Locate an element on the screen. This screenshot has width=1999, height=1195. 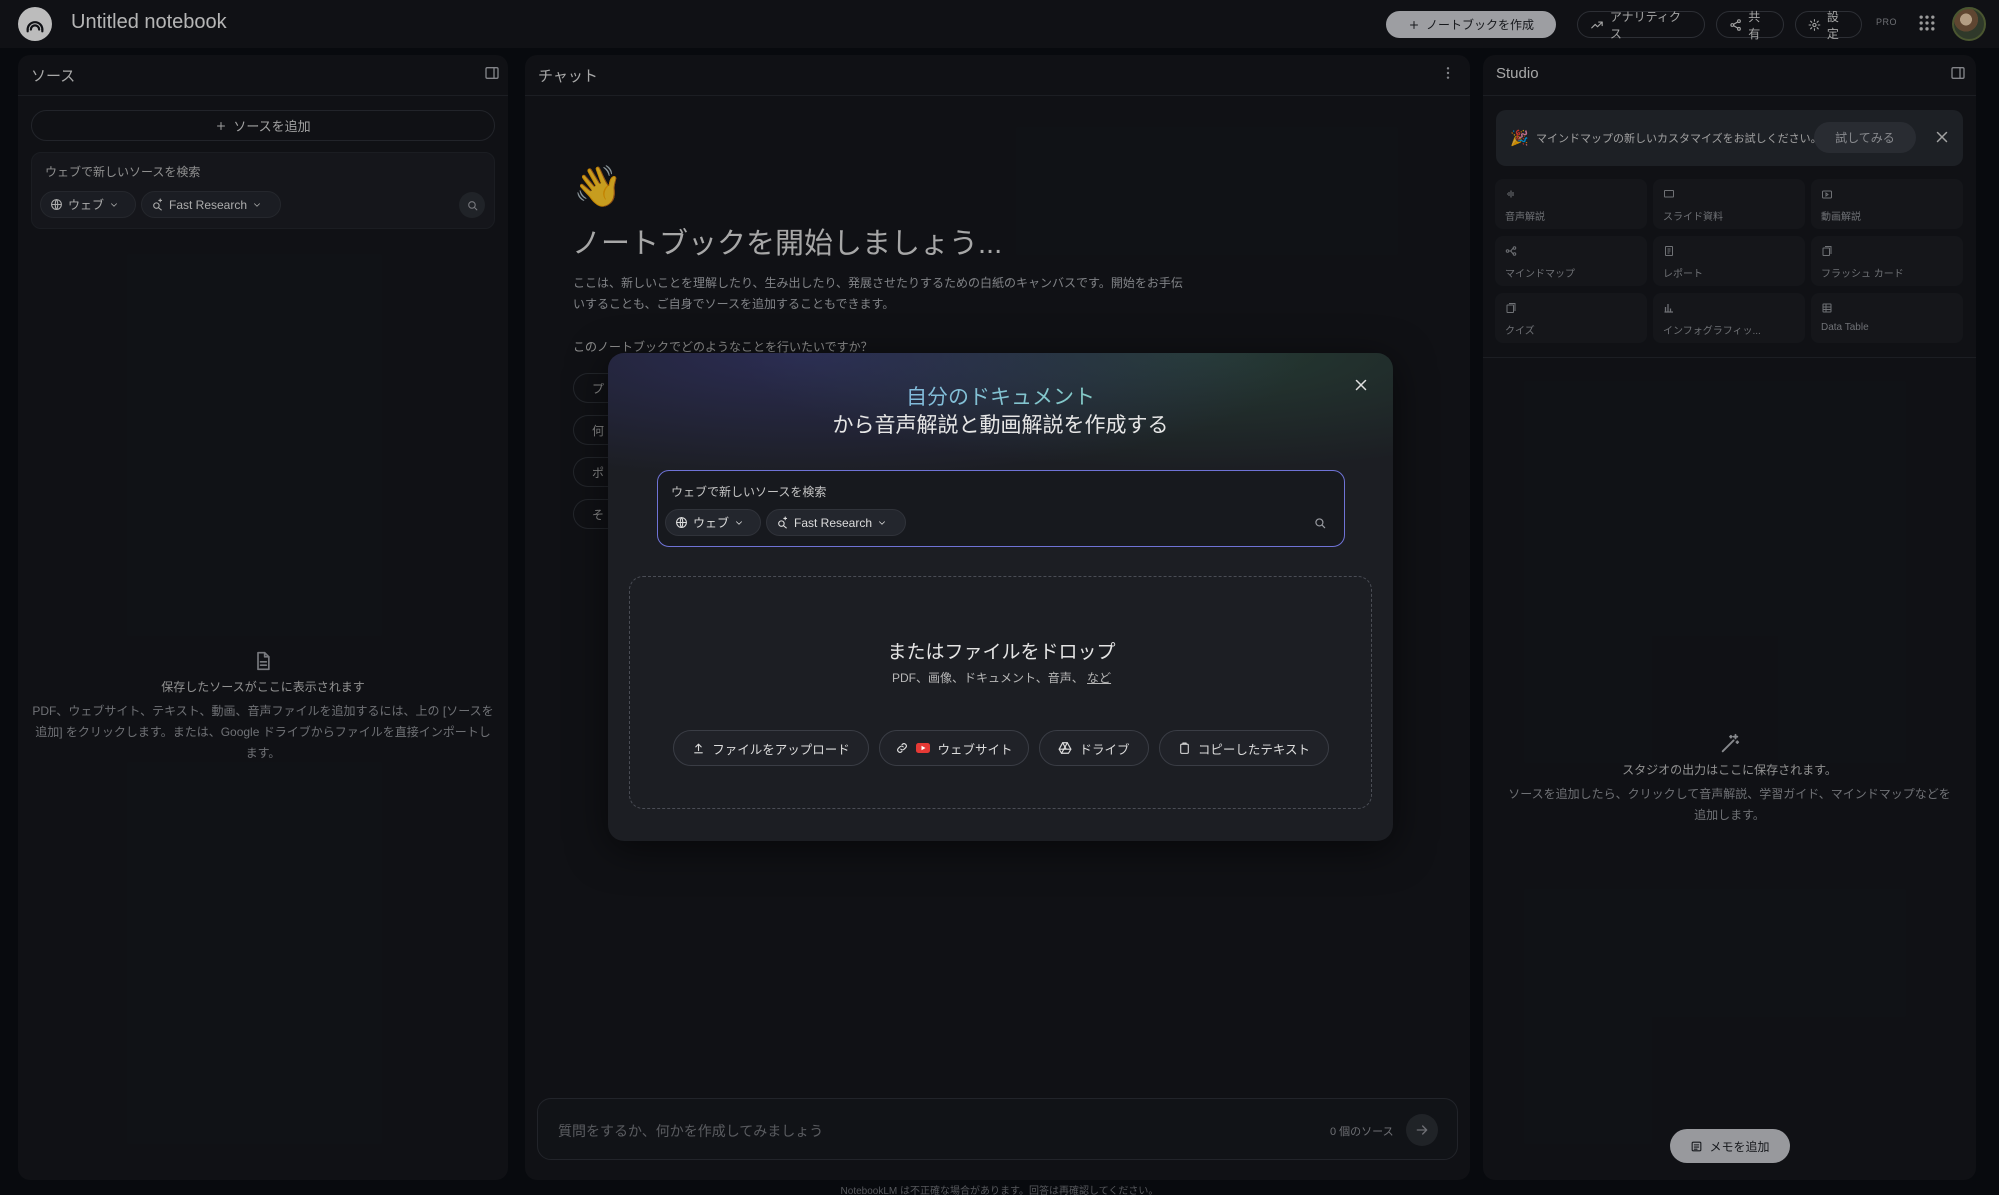
search-icon is located at coordinates (1320, 523).